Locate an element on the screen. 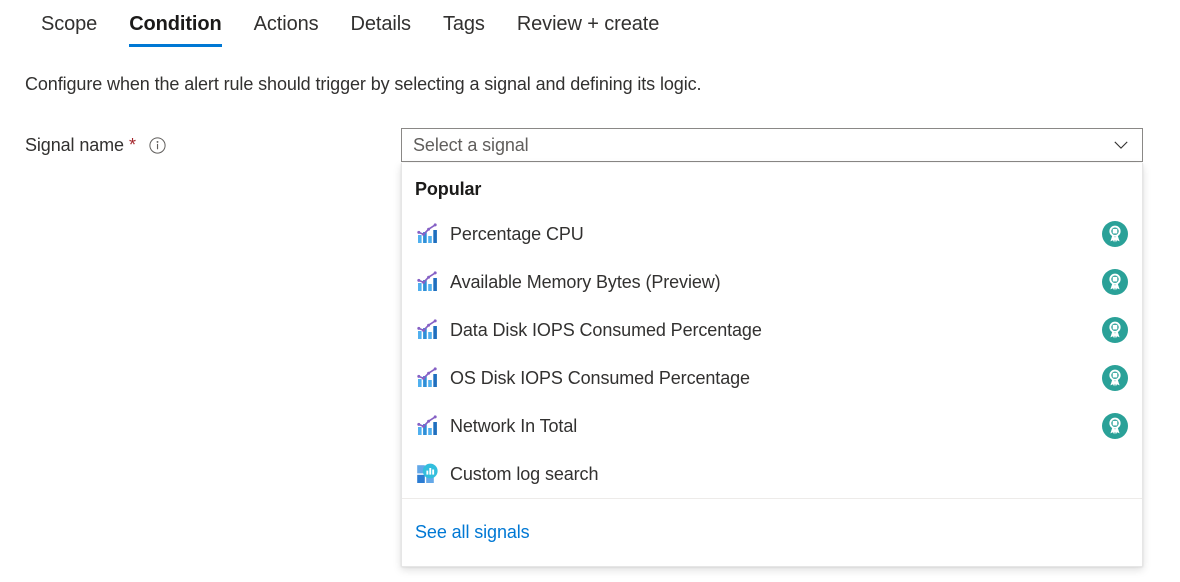  tab-tags: Tags is located at coordinates (464, 23).